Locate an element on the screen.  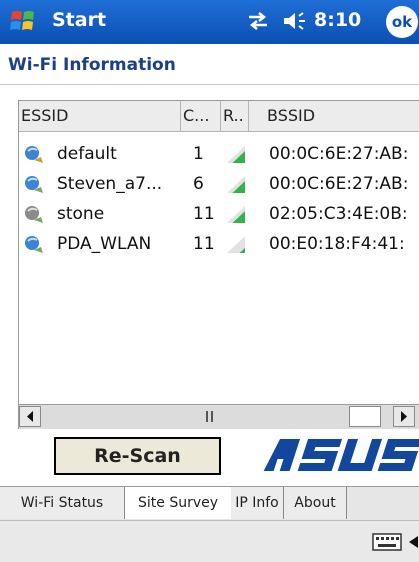
scroll-left-button is located at coordinates (30, 416).